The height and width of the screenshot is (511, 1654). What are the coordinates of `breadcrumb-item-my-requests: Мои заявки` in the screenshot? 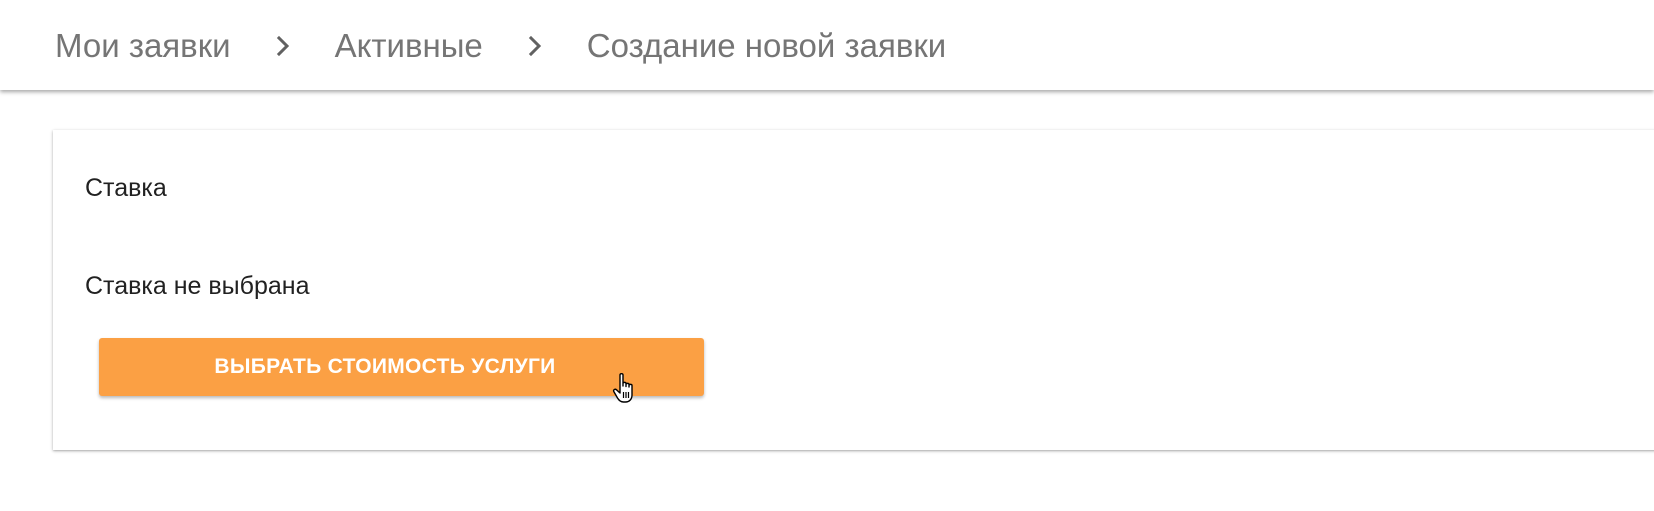 It's located at (143, 46).